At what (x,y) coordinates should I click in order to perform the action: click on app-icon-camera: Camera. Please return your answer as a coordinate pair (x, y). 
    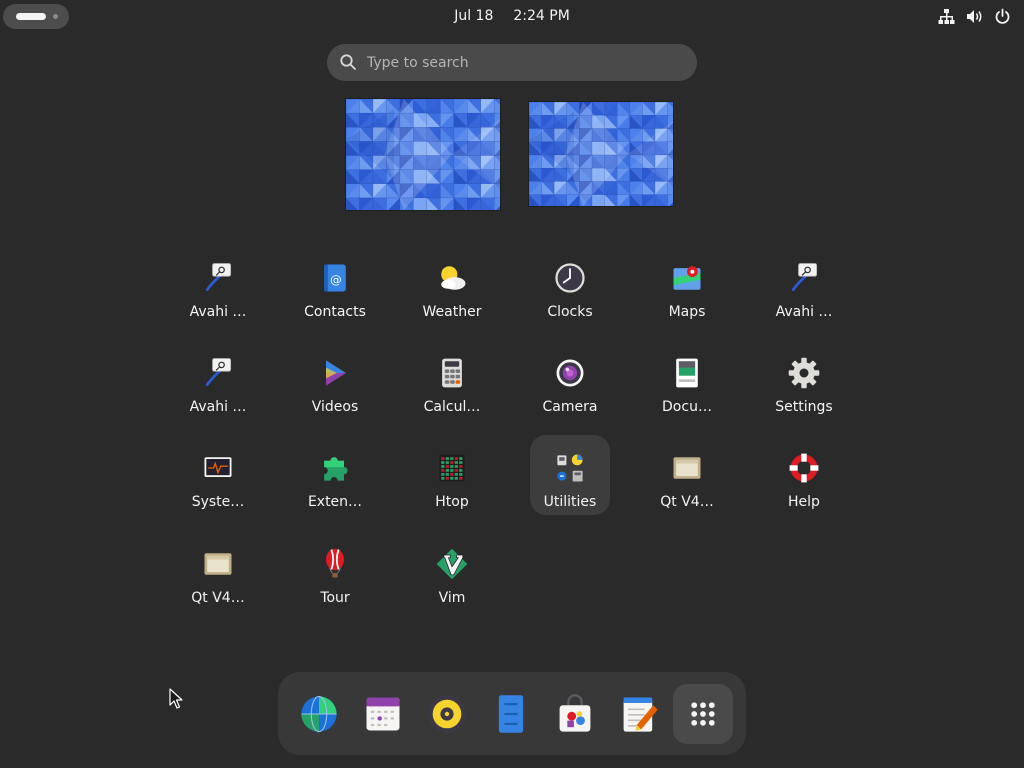
    Looking at the image, I should click on (570, 380).